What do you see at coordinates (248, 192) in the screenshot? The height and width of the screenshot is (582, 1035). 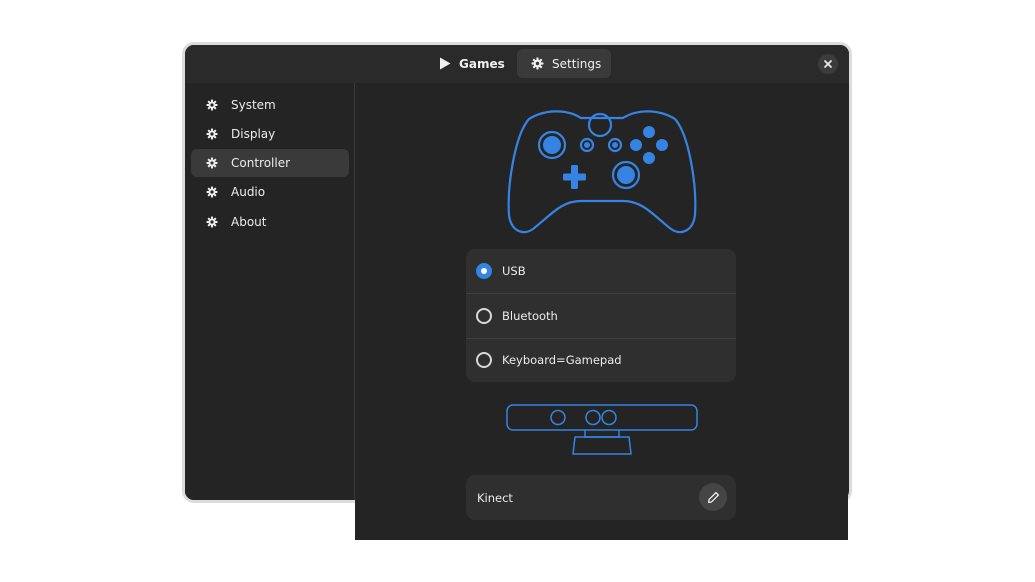 I see `sidebar-item-label: Audio` at bounding box center [248, 192].